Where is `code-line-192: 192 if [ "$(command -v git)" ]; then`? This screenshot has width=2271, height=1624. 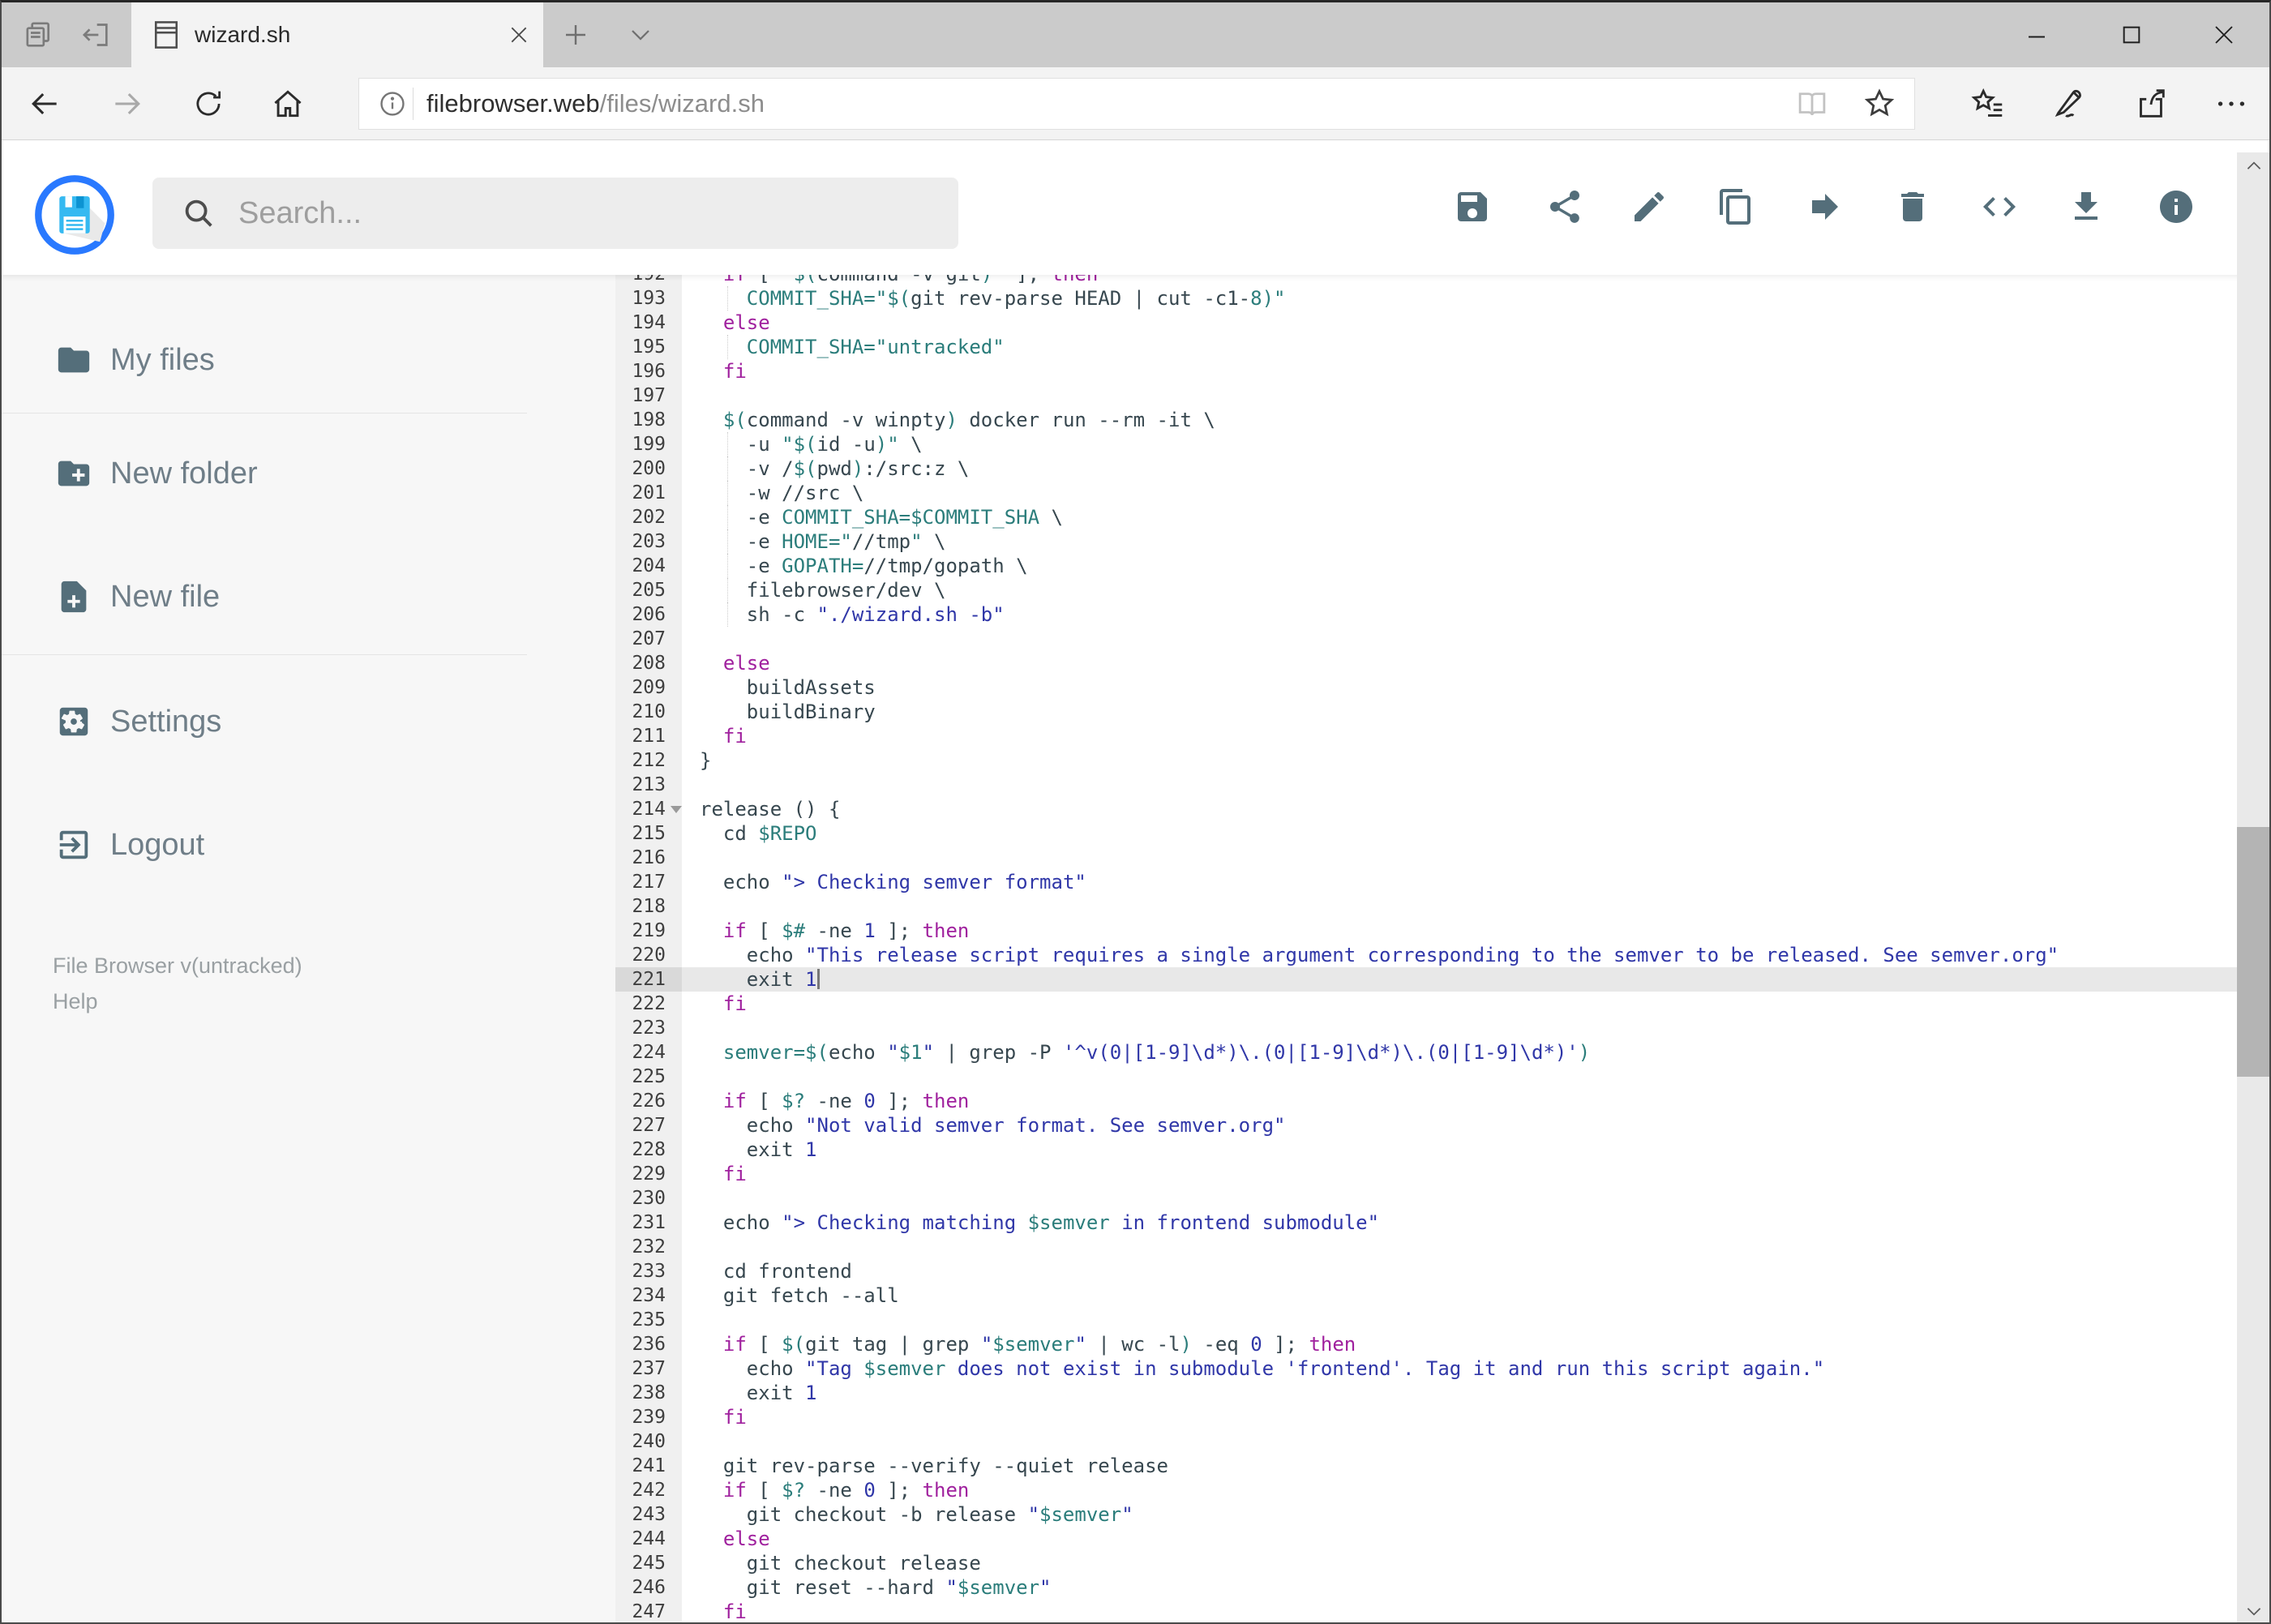
code-line-192: 192 if [ "$(command -v git)" ]; then is located at coordinates (1426, 280).